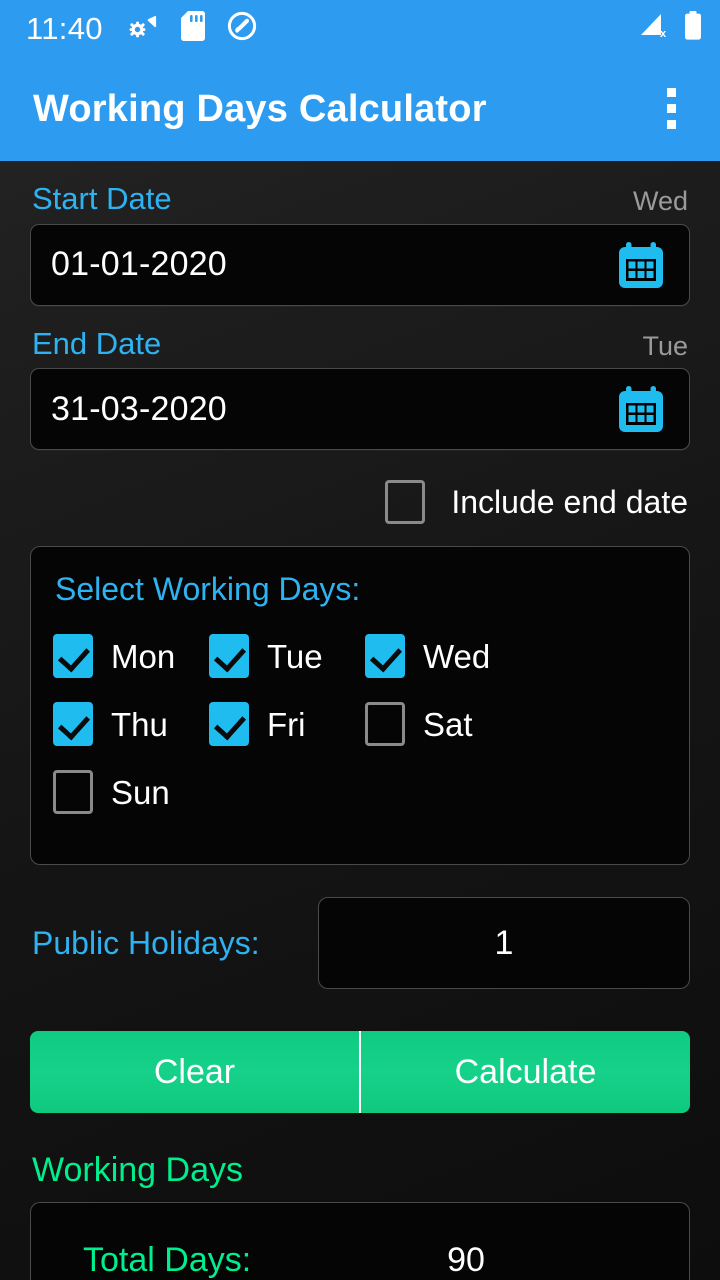 Image resolution: width=720 pixels, height=1280 pixels. Describe the element at coordinates (693, 28) in the screenshot. I see `battery-full-icon` at that location.